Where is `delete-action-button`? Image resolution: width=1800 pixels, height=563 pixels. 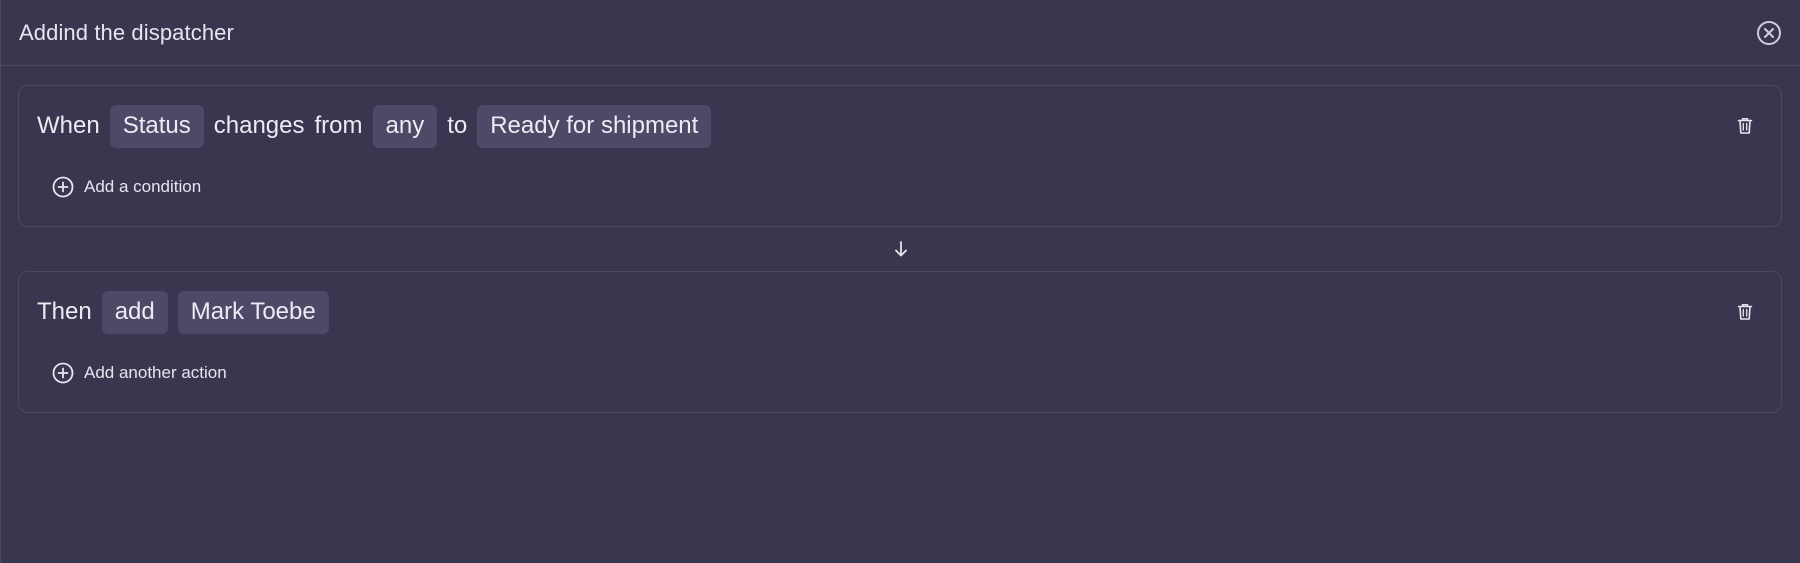 delete-action-button is located at coordinates (1745, 312).